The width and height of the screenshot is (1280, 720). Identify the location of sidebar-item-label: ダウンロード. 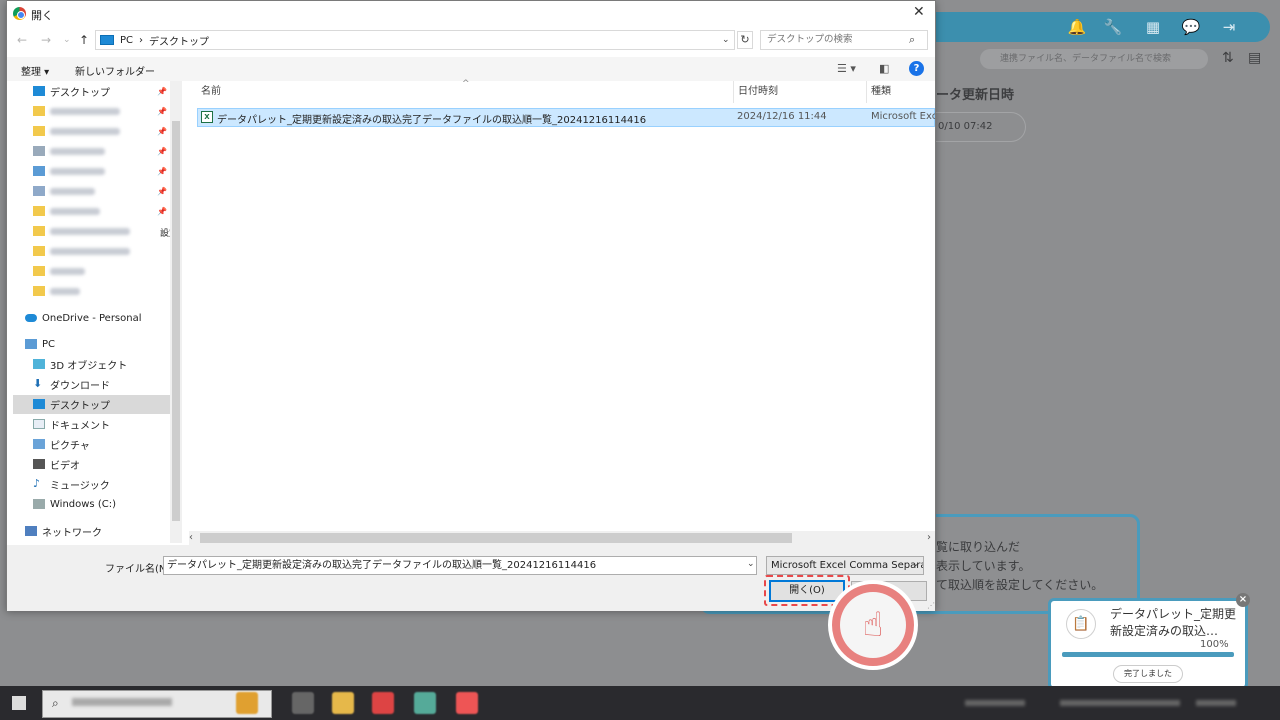
(80, 386).